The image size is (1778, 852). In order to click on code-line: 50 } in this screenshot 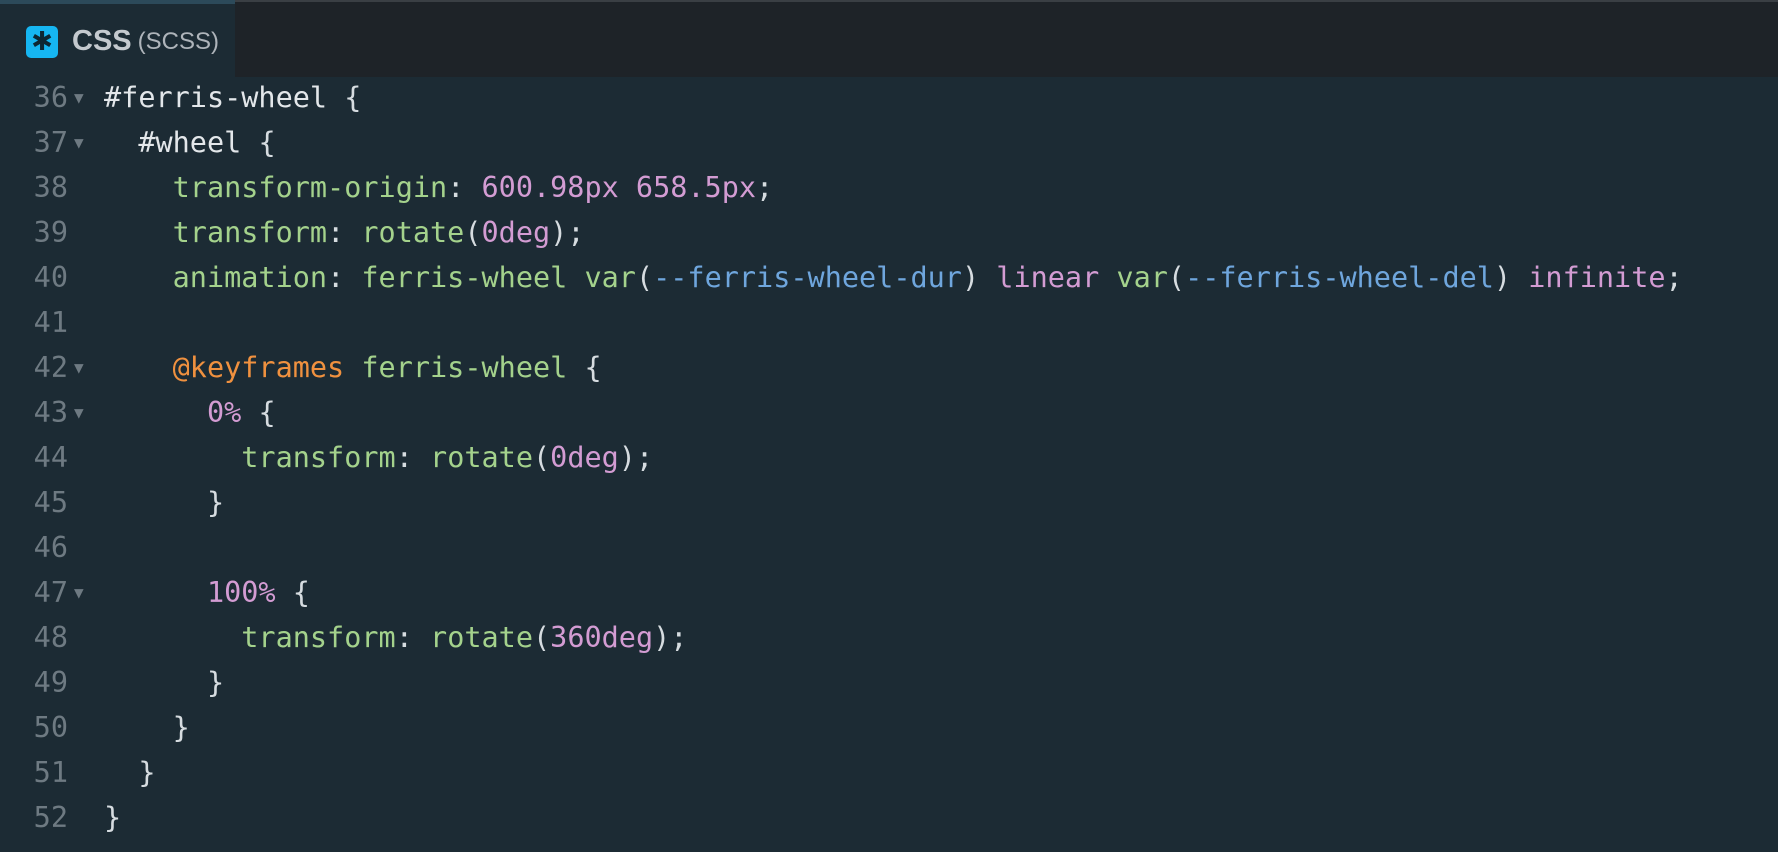, I will do `click(889, 727)`.